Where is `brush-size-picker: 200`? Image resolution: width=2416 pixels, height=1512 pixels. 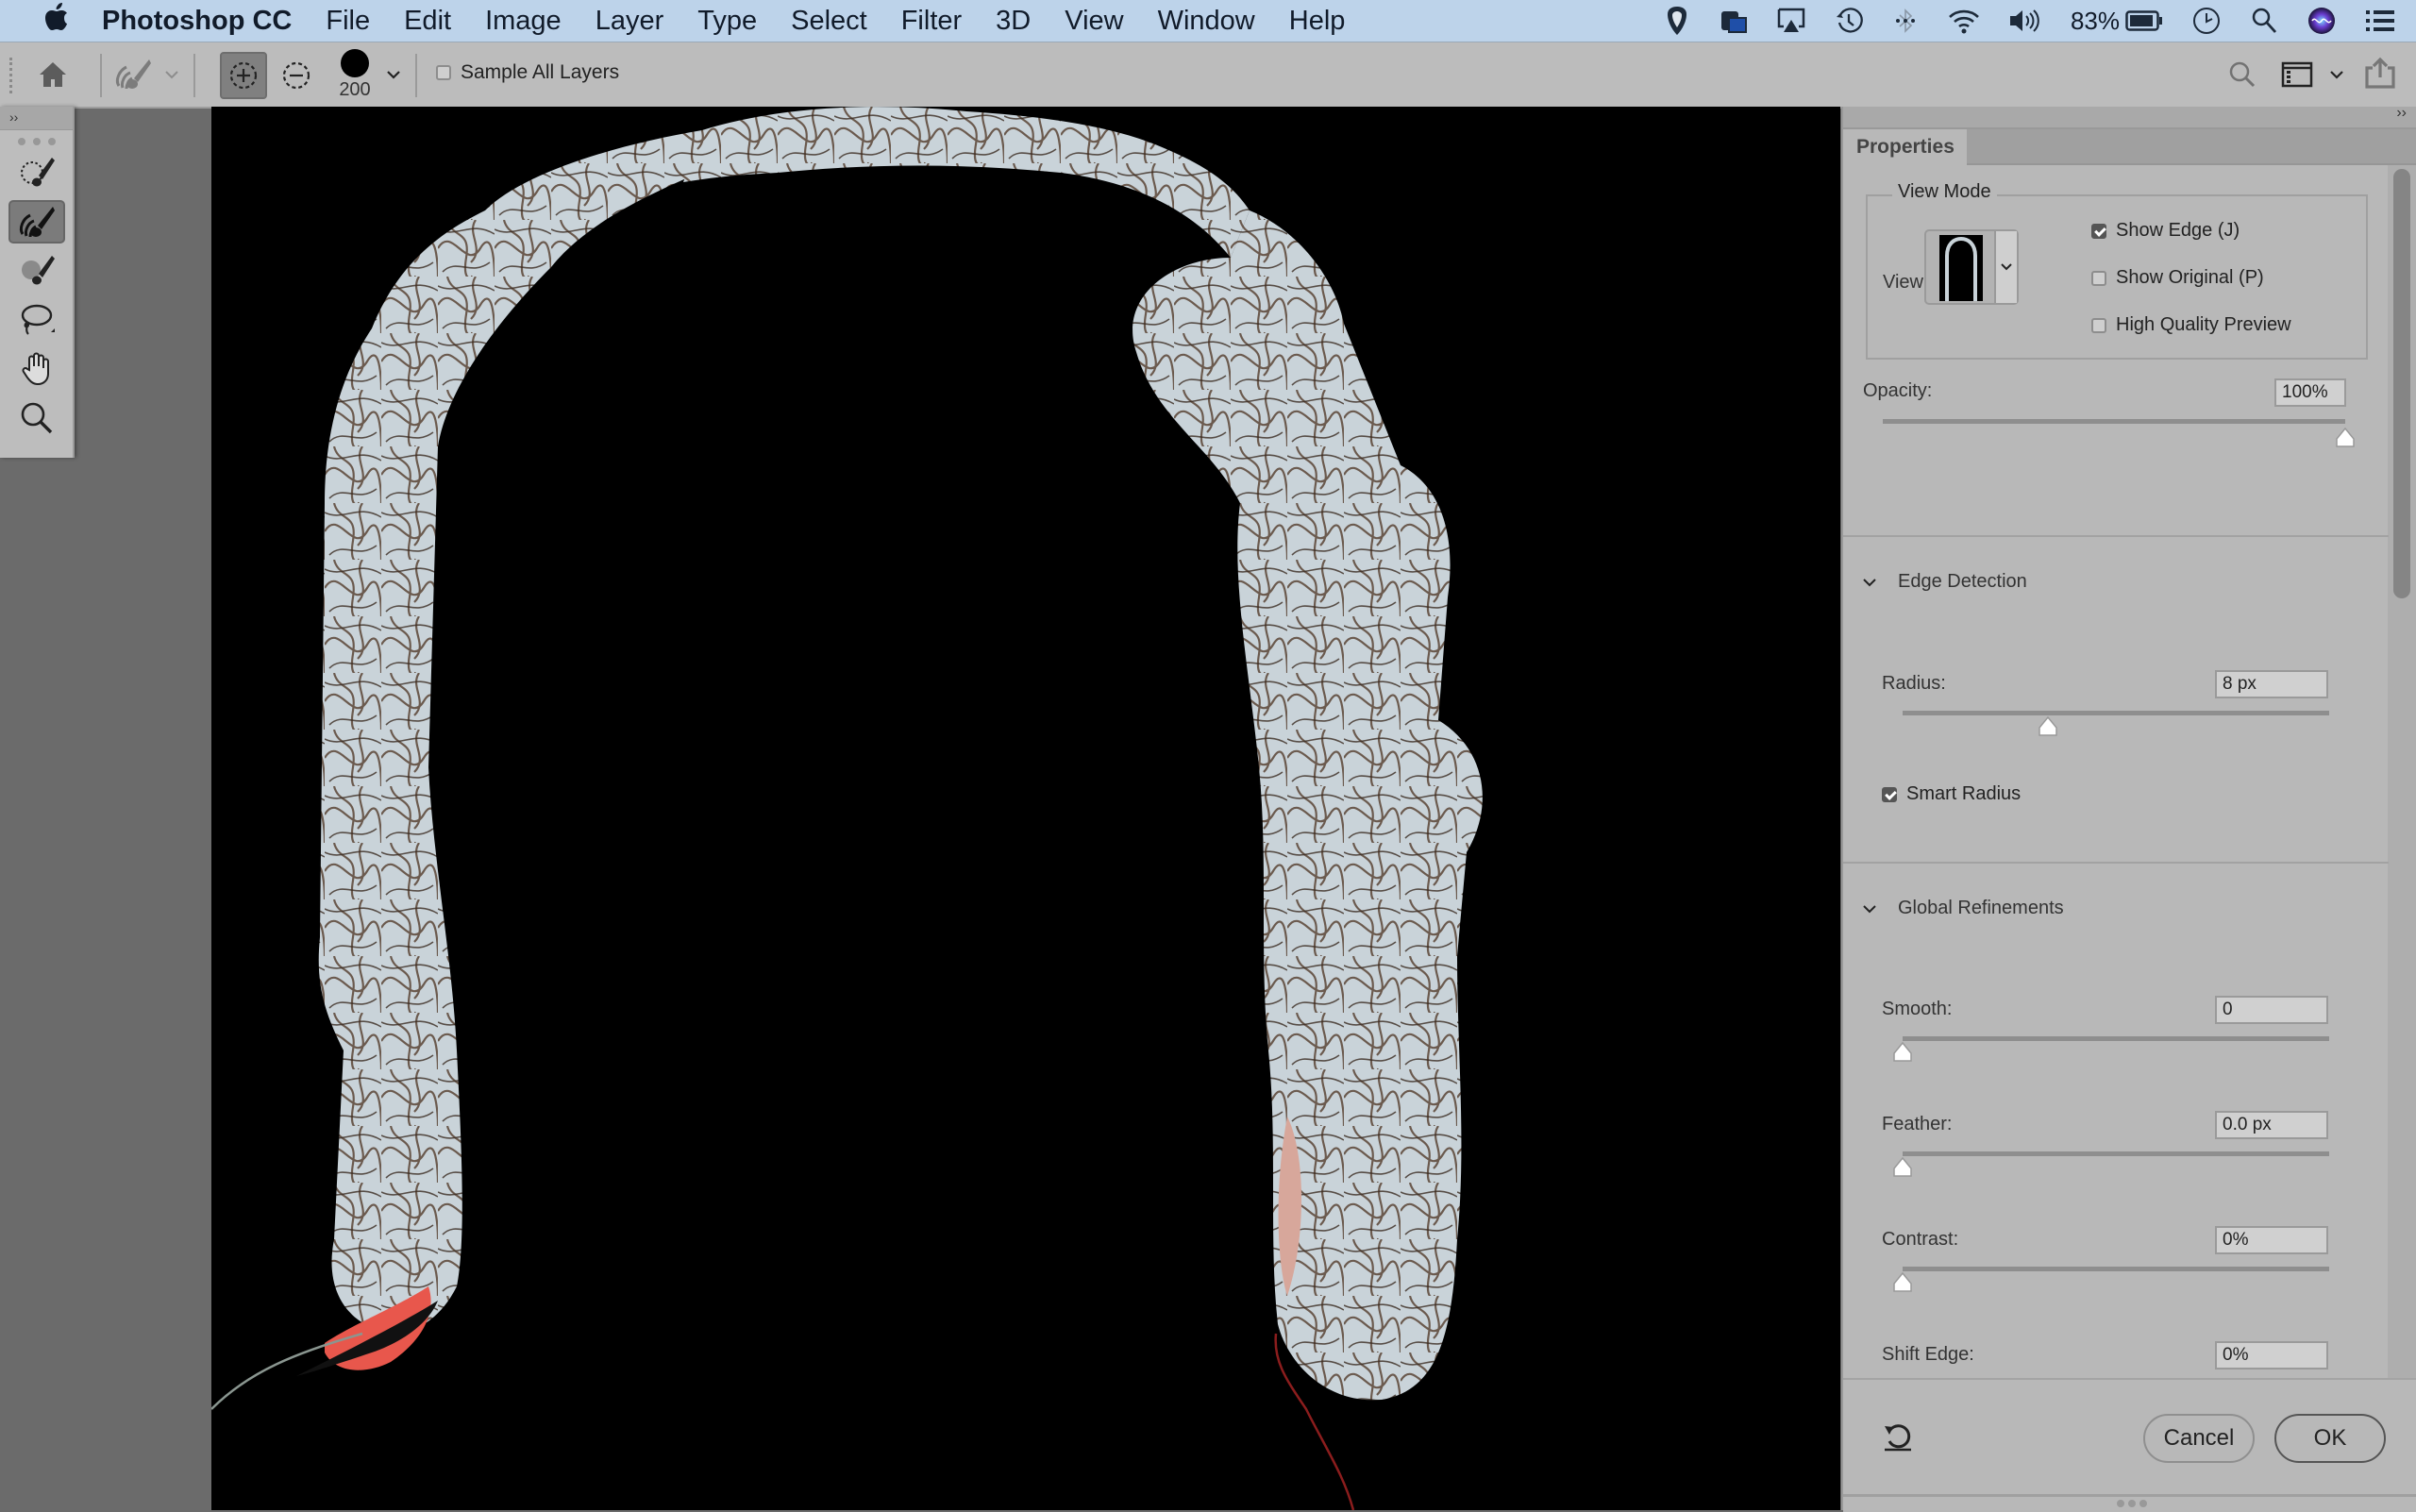 brush-size-picker: 200 is located at coordinates (355, 74).